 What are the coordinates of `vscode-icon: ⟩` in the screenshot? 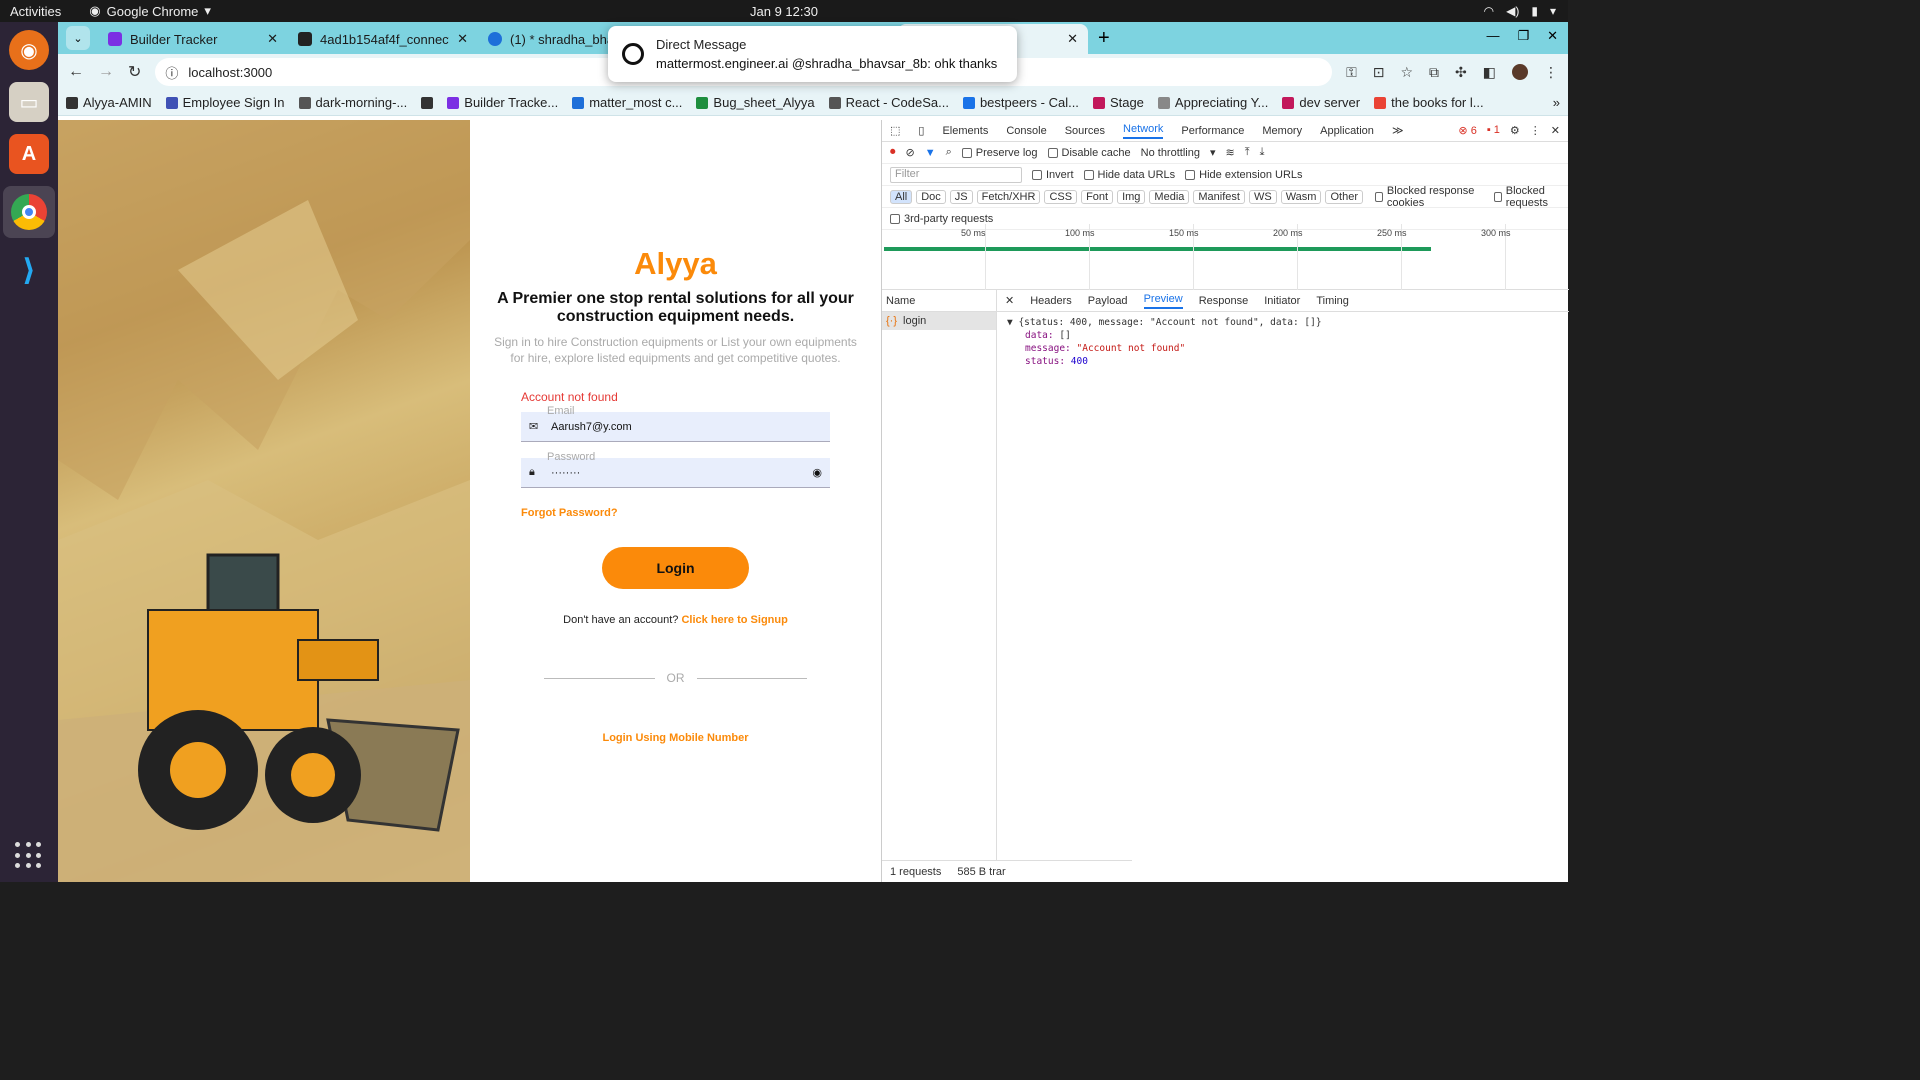 It's located at (29, 270).